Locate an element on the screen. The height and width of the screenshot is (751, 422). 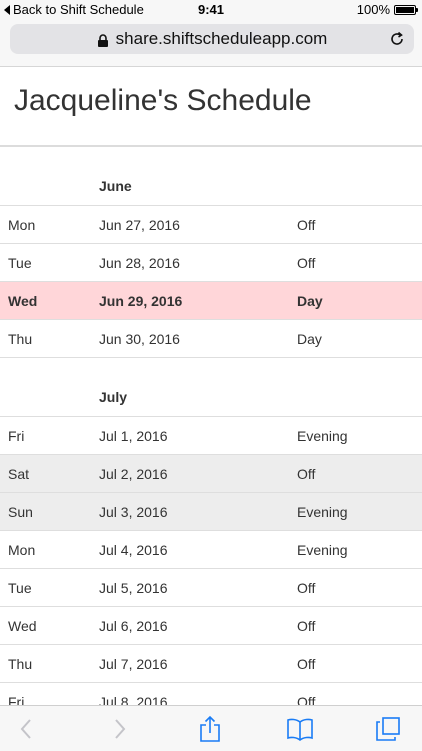
schedule-row: Mon Jul 4, 2016 Evening is located at coordinates (211, 550).